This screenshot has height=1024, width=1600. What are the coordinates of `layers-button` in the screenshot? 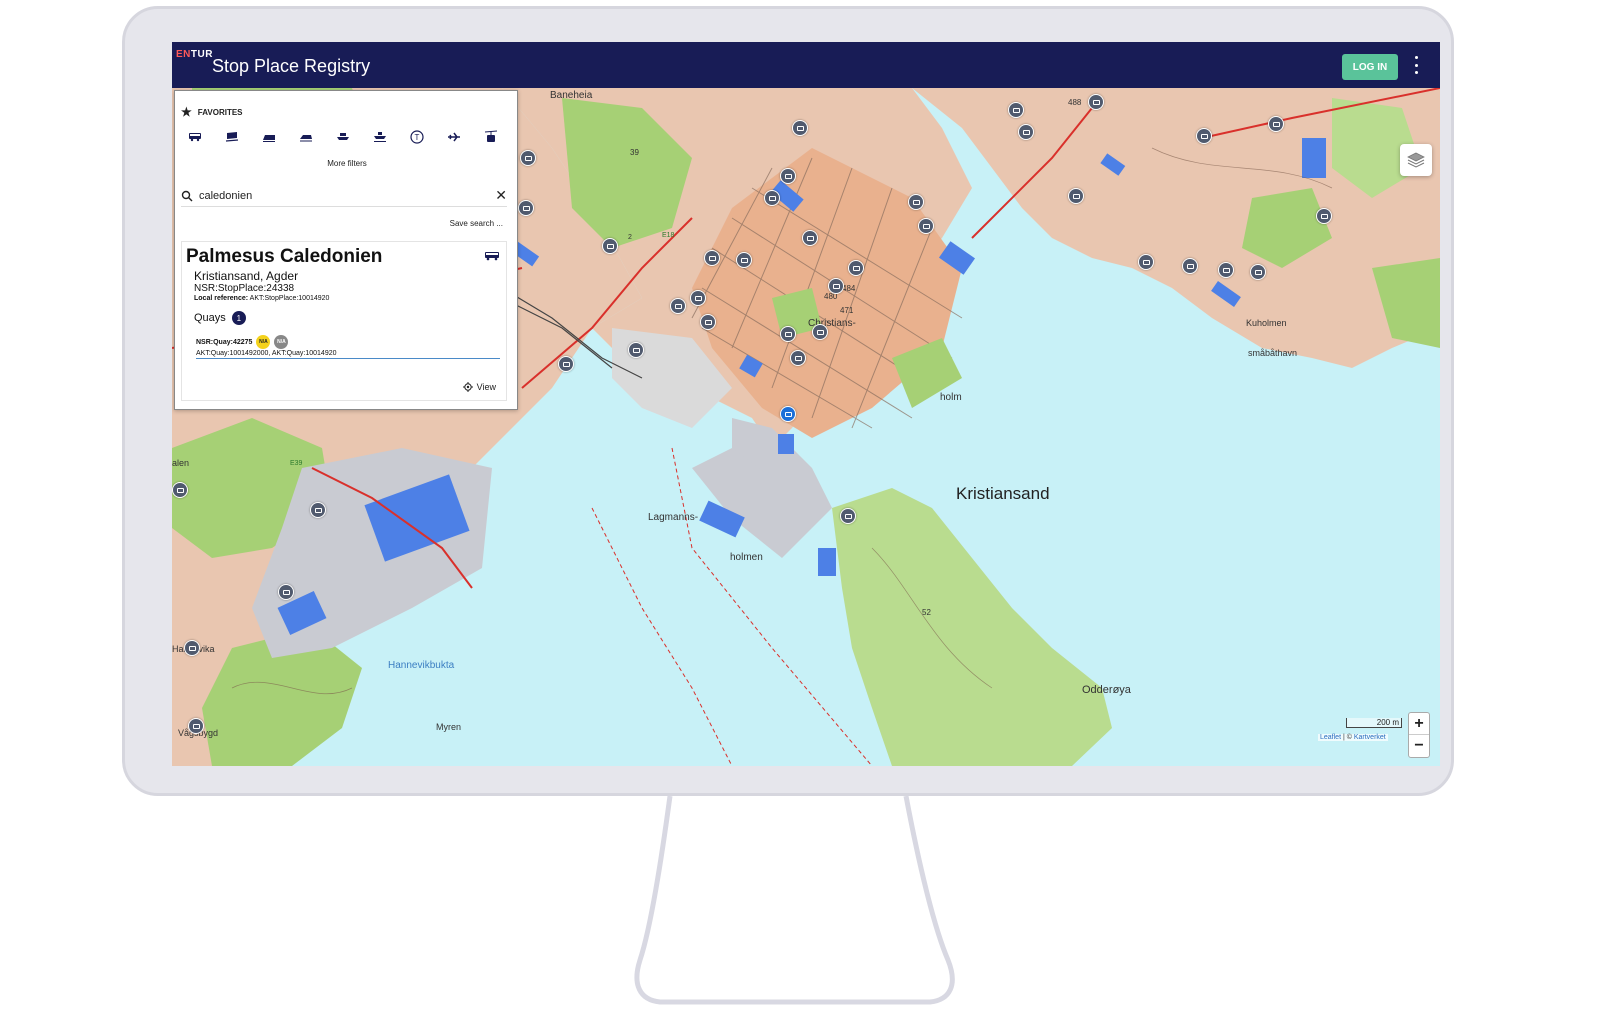 It's located at (1416, 160).